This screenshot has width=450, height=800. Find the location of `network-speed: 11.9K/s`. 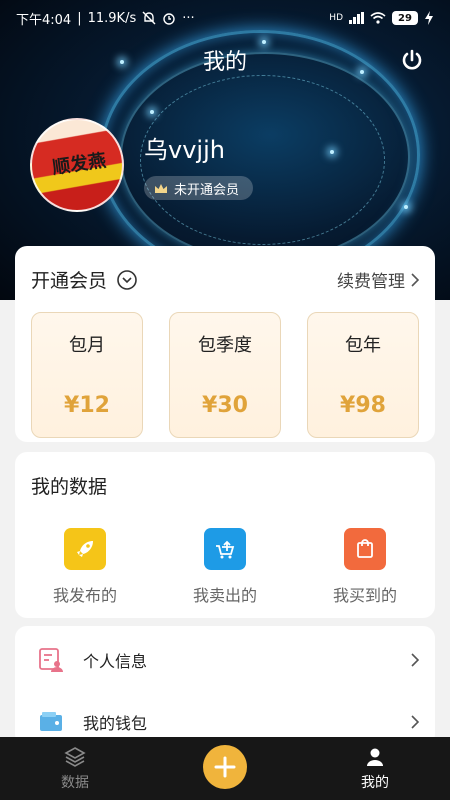

network-speed: 11.9K/s is located at coordinates (112, 18).